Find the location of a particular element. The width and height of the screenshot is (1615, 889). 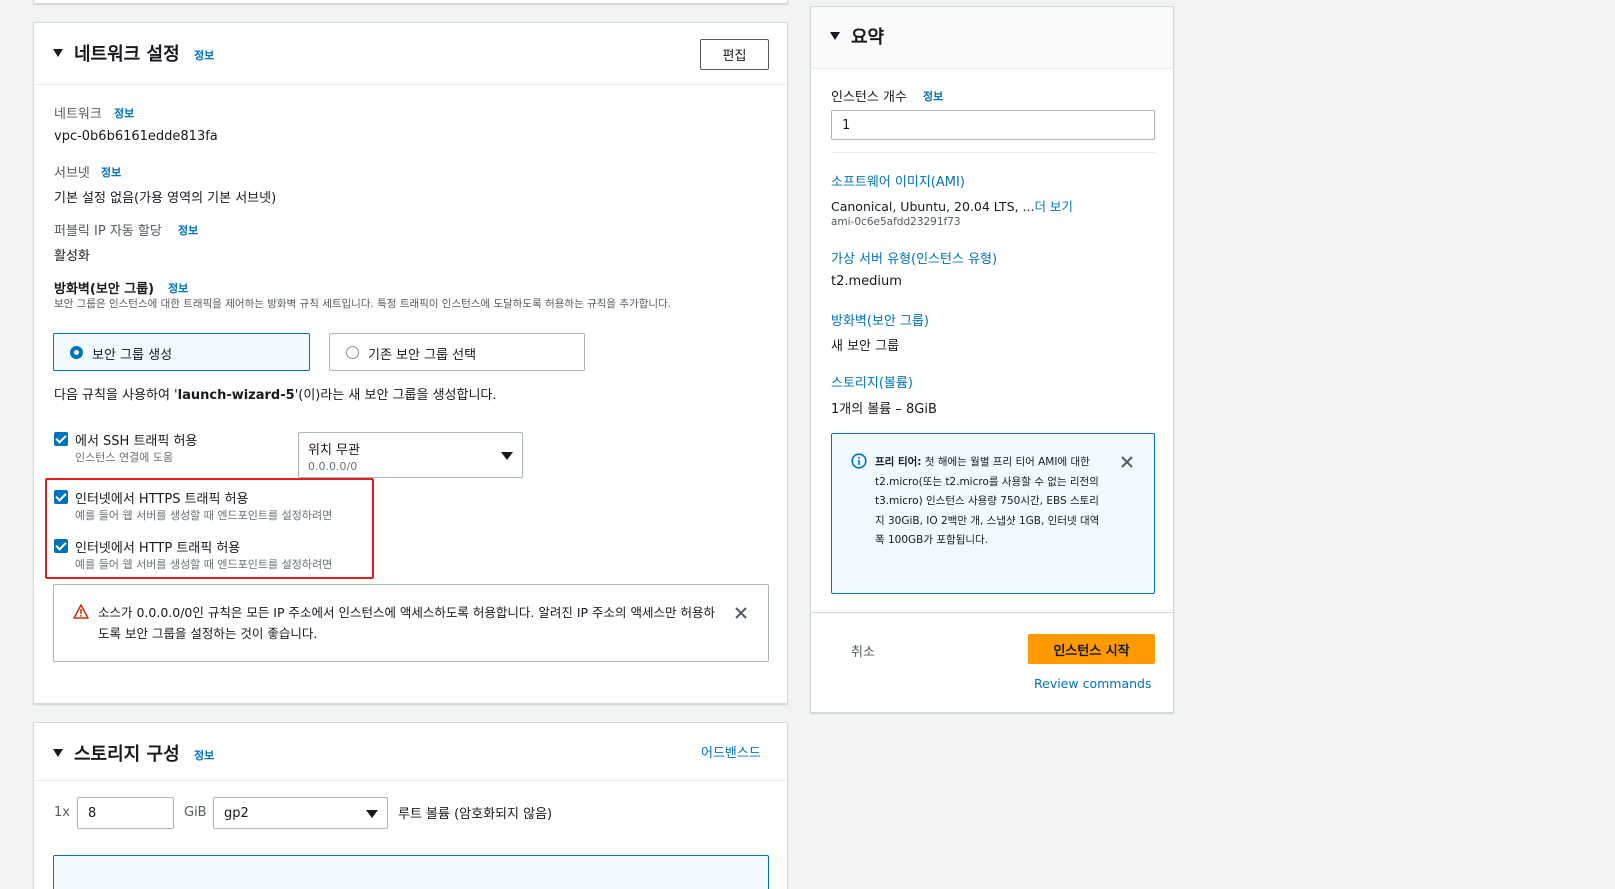

summary-collapse-caret-icon is located at coordinates (835, 36).